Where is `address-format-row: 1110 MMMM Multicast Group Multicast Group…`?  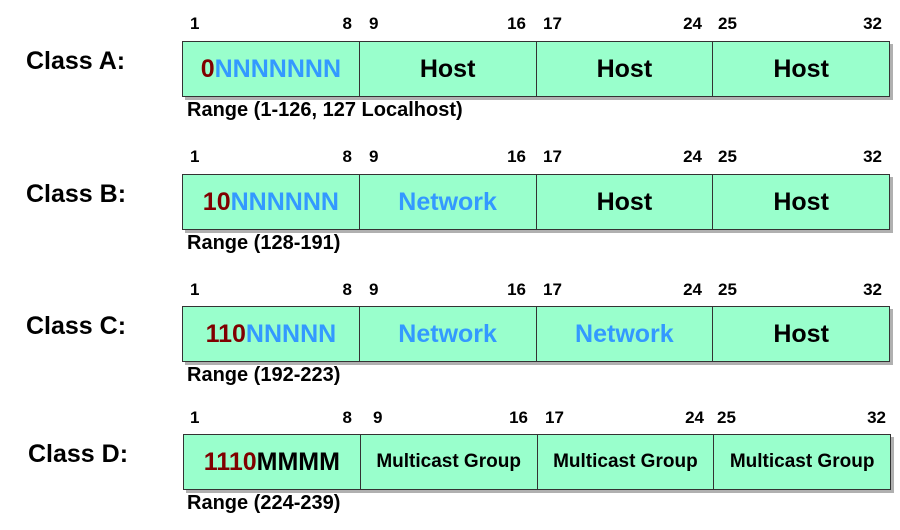 address-format-row: 1110 MMMM Multicast Group Multicast Group… is located at coordinates (537, 462).